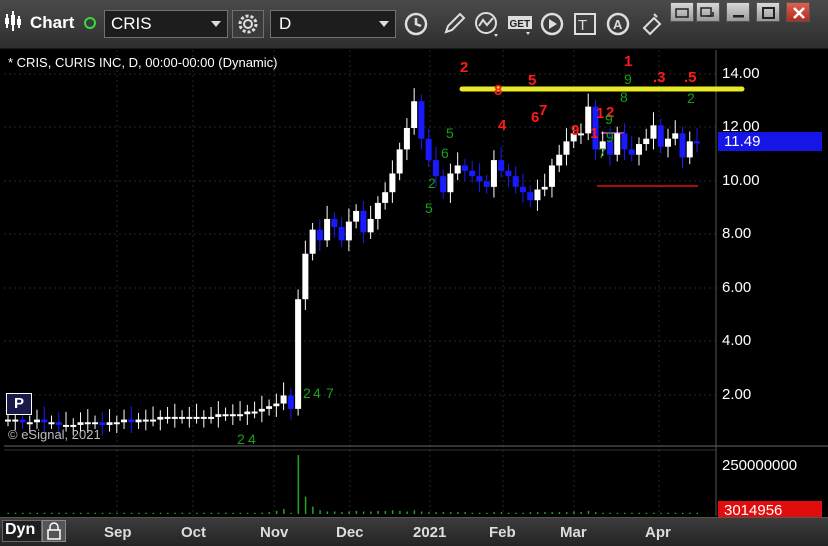  Describe the element at coordinates (166, 24) in the screenshot. I see `symbol-input: CRIS` at that location.